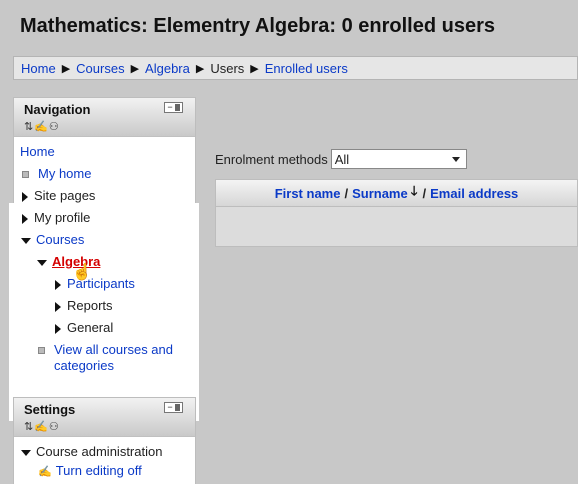 The height and width of the screenshot is (484, 578). What do you see at coordinates (62, 217) in the screenshot?
I see `nav-my-profile-label: My profile` at bounding box center [62, 217].